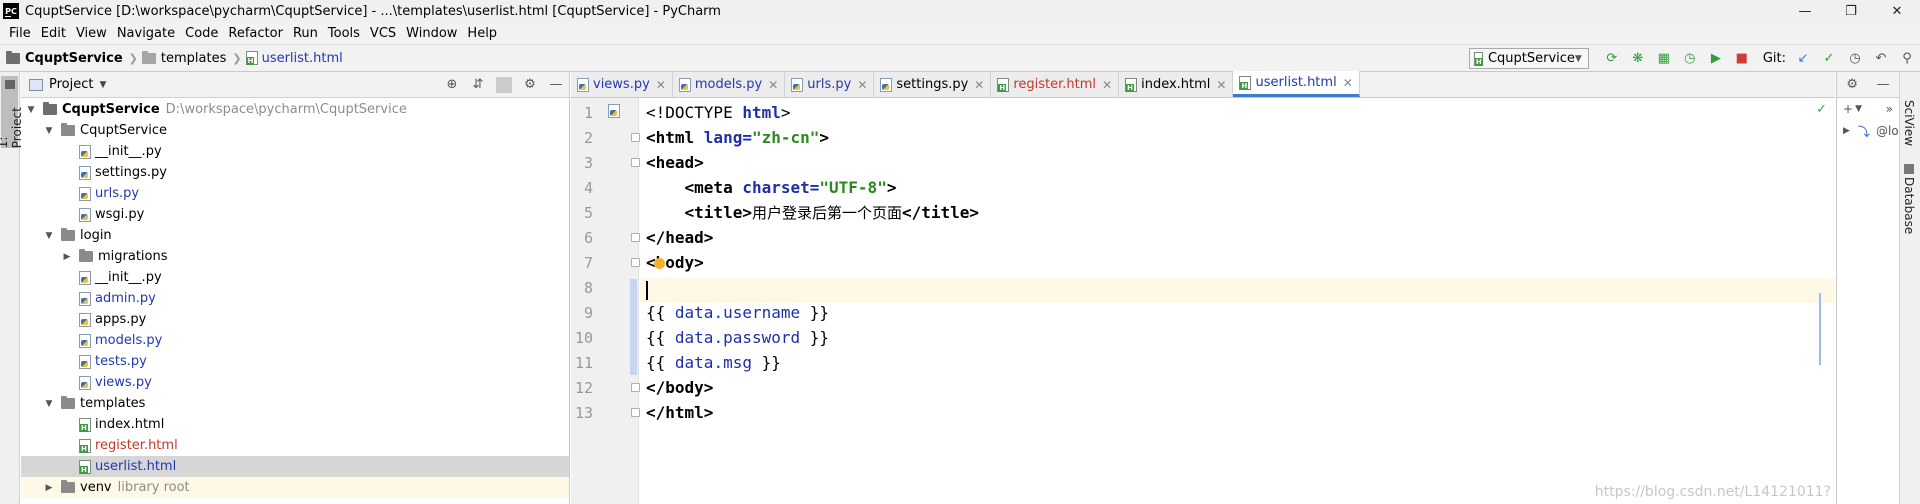 The width and height of the screenshot is (1920, 504). Describe the element at coordinates (305, 33) in the screenshot. I see `menu-run: Run` at that location.